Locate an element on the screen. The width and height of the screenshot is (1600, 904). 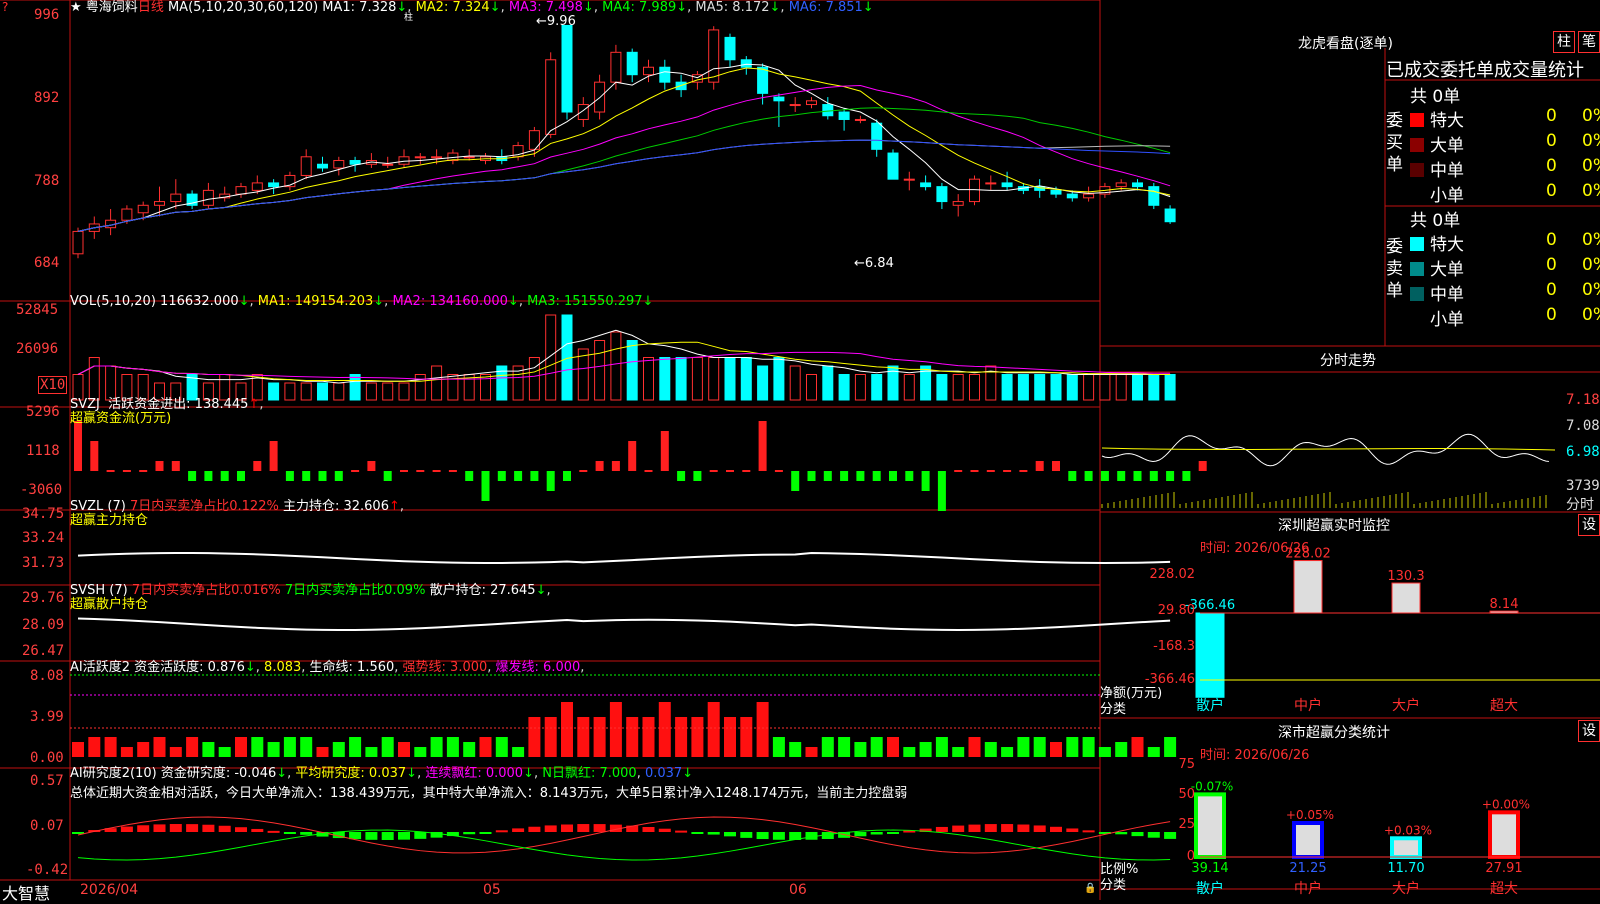
monitor-category: 大户 is located at coordinates (1406, 705).